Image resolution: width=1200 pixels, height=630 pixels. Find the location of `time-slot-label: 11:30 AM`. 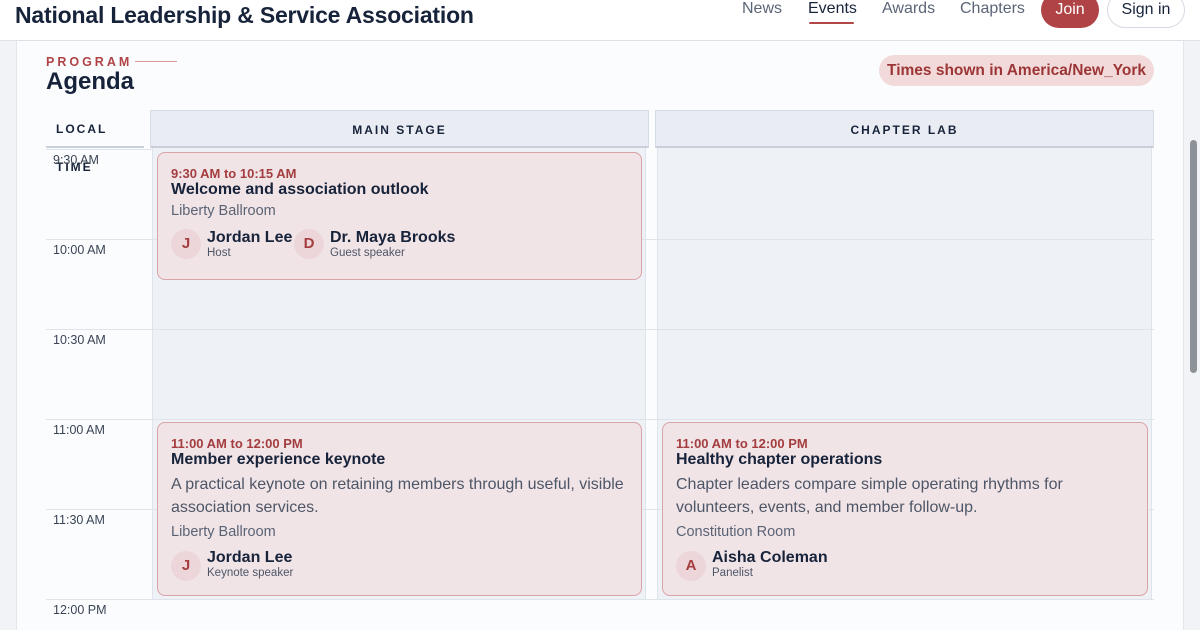

time-slot-label: 11:30 AM is located at coordinates (79, 520).